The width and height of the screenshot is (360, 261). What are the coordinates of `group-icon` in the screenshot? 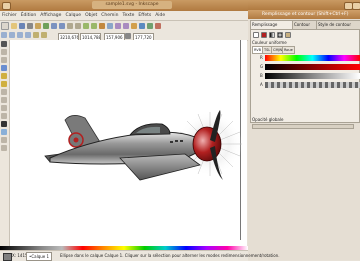 It's located at (118, 26).